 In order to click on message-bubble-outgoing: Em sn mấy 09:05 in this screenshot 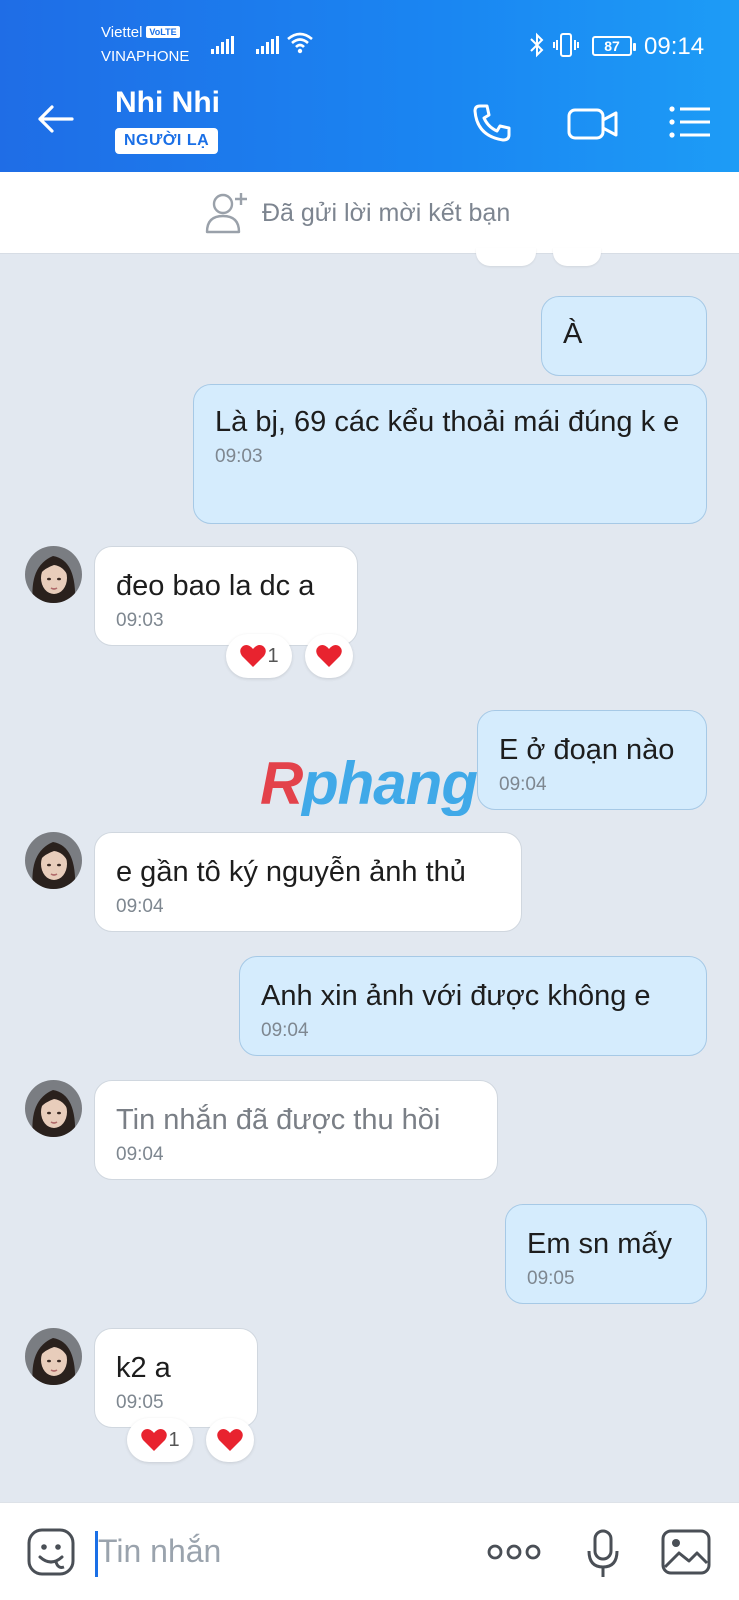, I will do `click(606, 1254)`.